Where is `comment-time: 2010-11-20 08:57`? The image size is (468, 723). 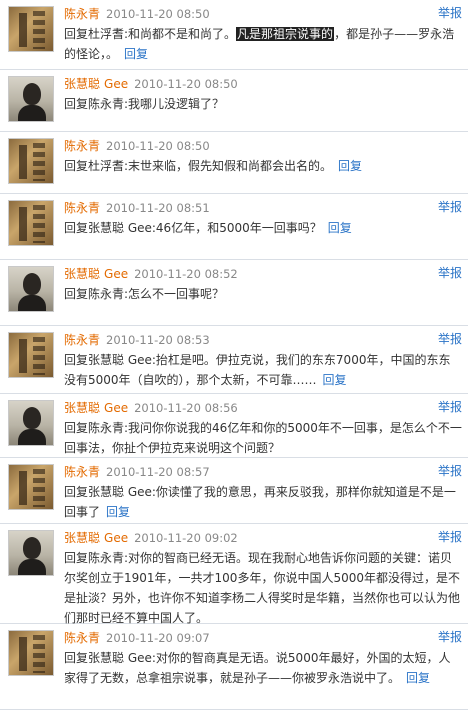
comment-time: 2010-11-20 08:57 is located at coordinates (158, 472).